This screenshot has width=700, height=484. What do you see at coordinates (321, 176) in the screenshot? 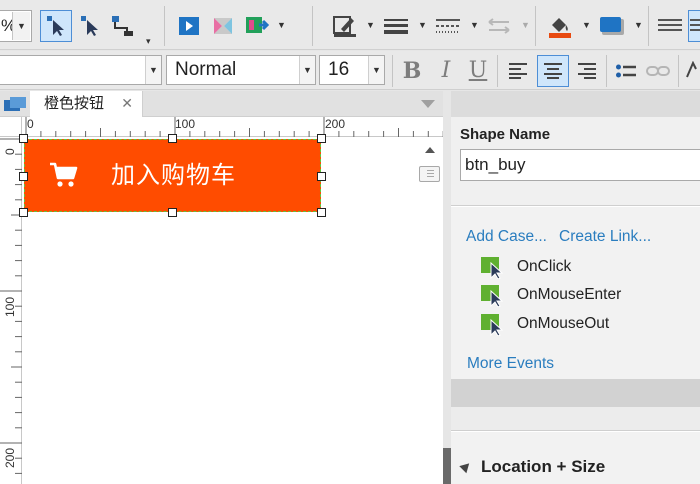
I see `resize-handle-e` at bounding box center [321, 176].